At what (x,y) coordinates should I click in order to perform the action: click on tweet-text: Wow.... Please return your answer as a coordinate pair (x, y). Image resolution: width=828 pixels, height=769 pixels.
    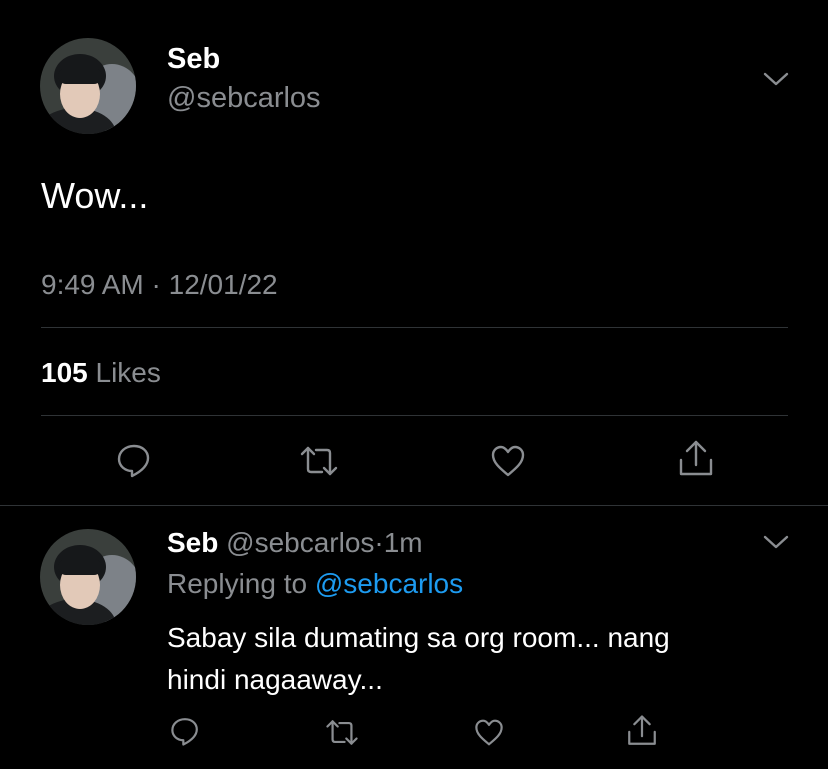
    Looking at the image, I should click on (95, 195).